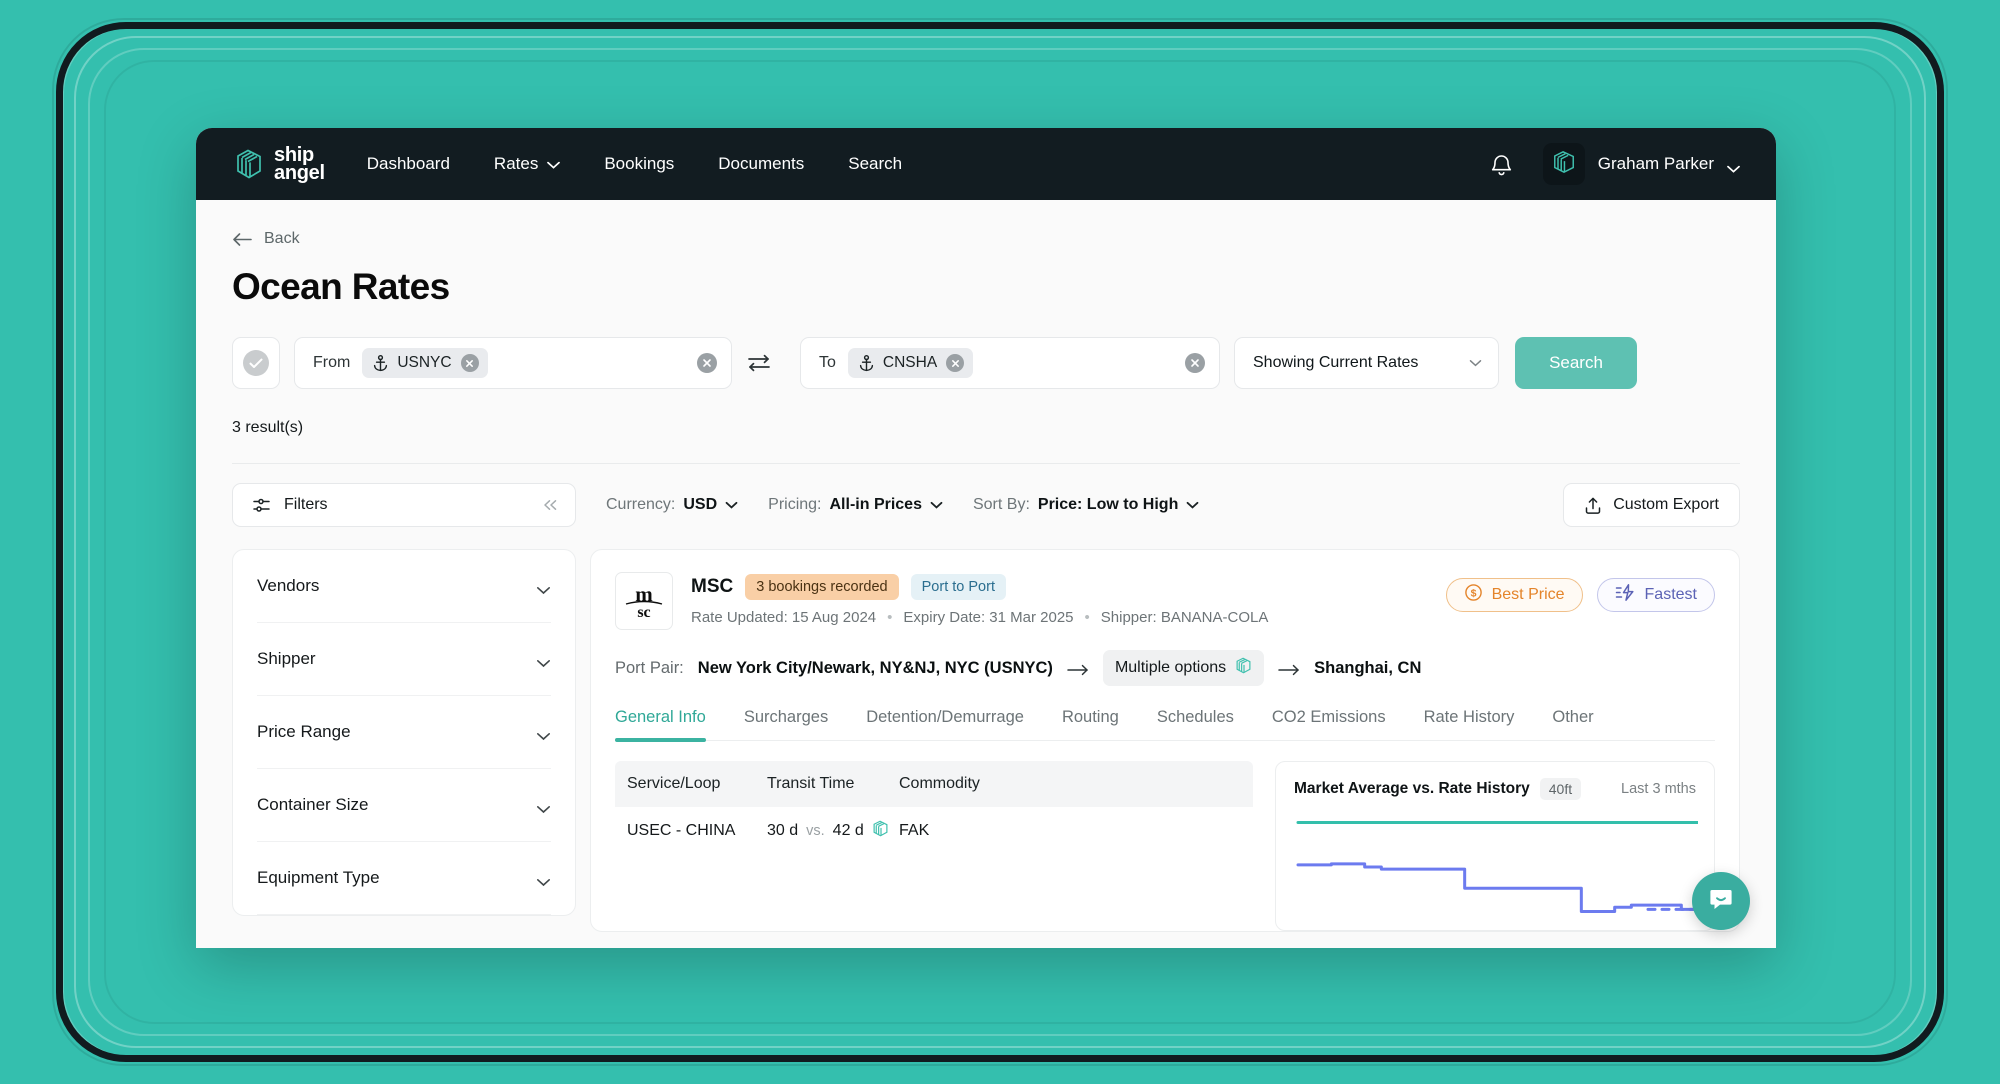  Describe the element at coordinates (286, 658) in the screenshot. I see `facet-label: Shipper` at that location.